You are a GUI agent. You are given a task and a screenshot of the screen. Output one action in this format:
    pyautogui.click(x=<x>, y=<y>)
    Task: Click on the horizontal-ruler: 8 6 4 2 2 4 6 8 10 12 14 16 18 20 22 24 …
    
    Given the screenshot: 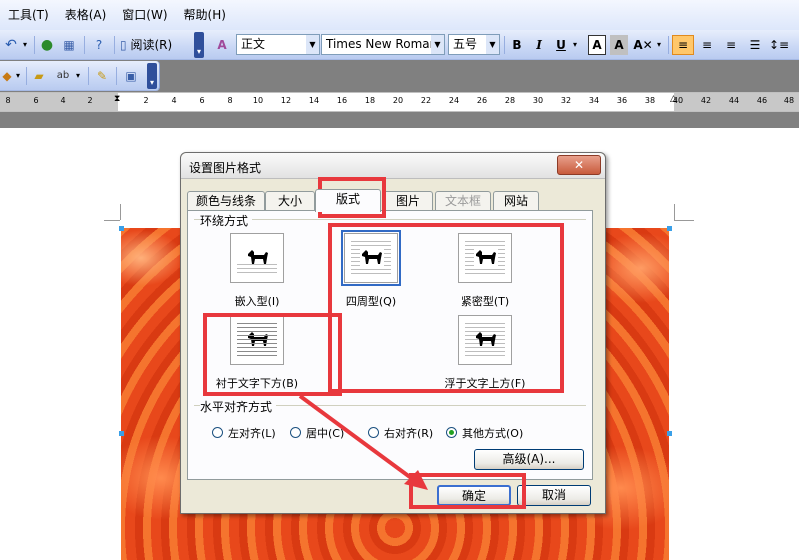 What is the action you would take?
    pyautogui.click(x=399, y=102)
    